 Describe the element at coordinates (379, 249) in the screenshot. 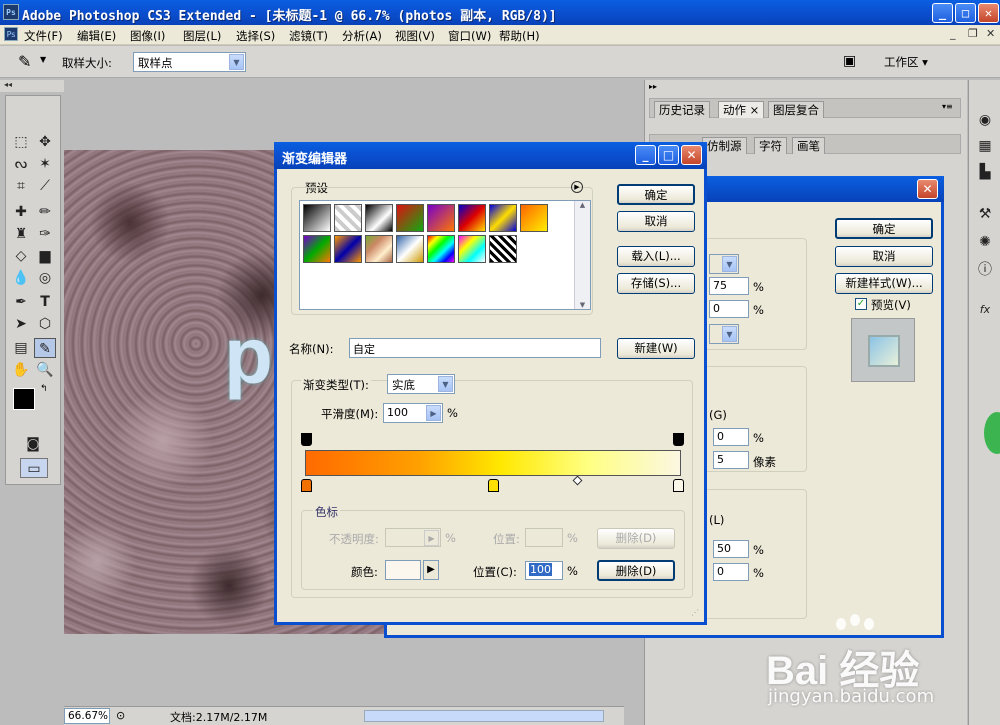

I see `preset-copper` at that location.